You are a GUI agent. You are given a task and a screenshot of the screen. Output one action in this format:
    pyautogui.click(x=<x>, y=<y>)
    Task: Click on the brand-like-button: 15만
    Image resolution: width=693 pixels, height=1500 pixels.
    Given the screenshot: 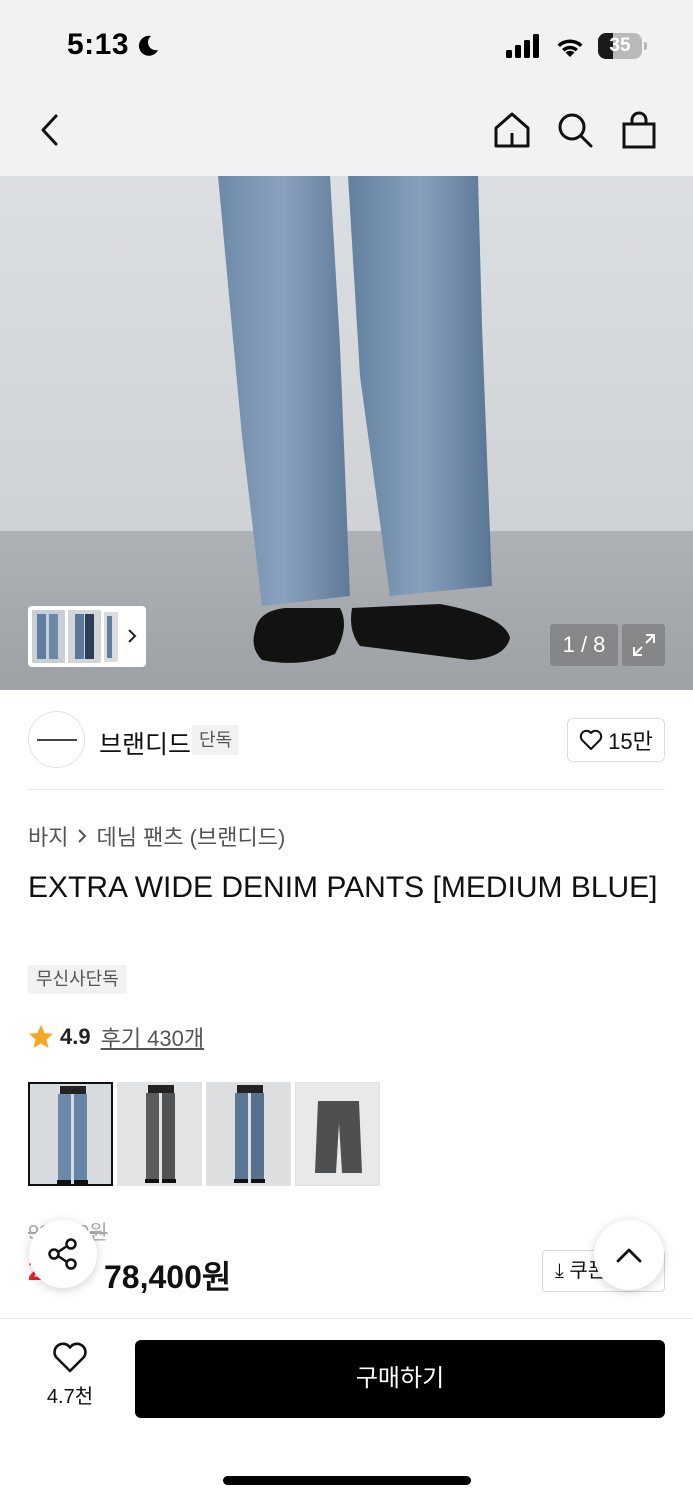 What is the action you would take?
    pyautogui.click(x=616, y=740)
    